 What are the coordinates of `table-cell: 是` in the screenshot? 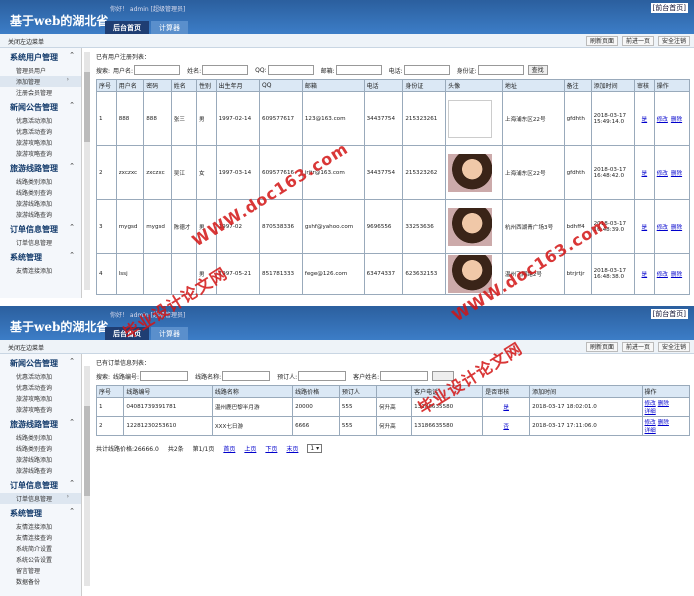 It's located at (506, 407).